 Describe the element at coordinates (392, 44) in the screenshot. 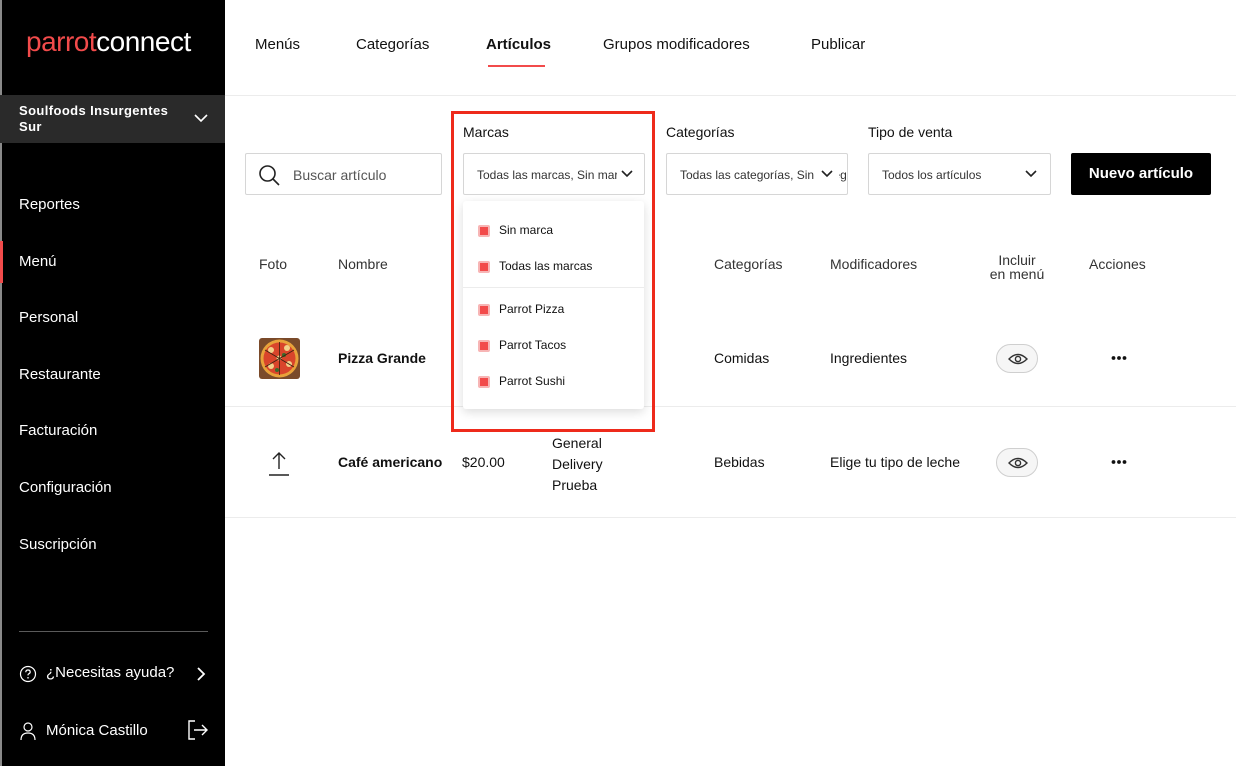

I see `tab-categorias: Categorías` at that location.